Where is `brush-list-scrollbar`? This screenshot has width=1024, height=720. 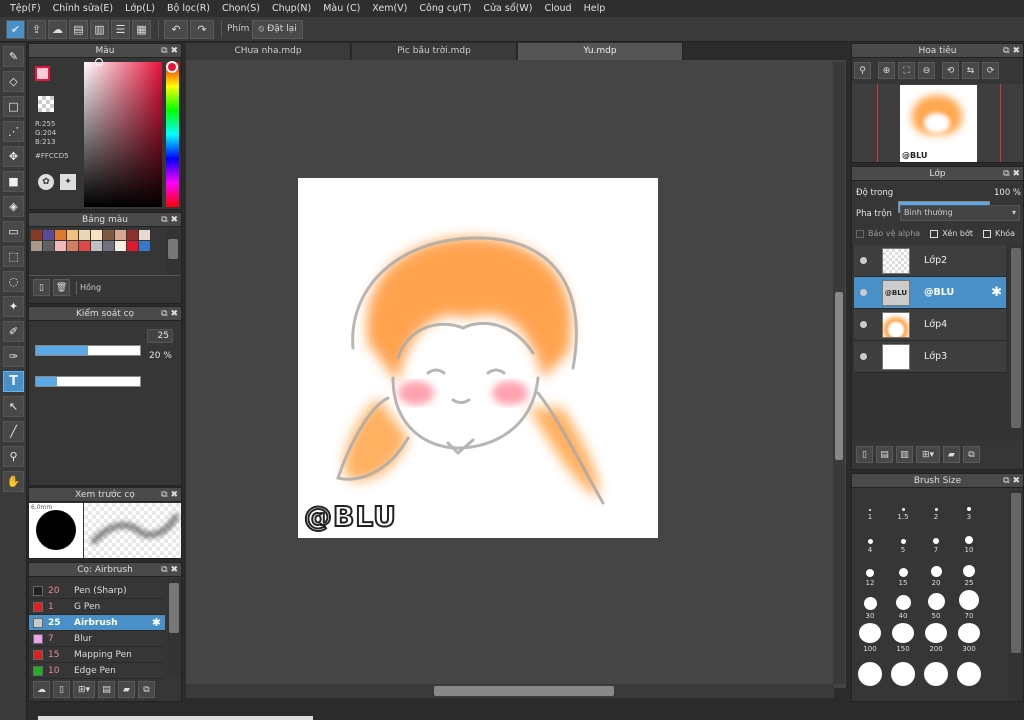
brush-list-scrollbar is located at coordinates (174, 628).